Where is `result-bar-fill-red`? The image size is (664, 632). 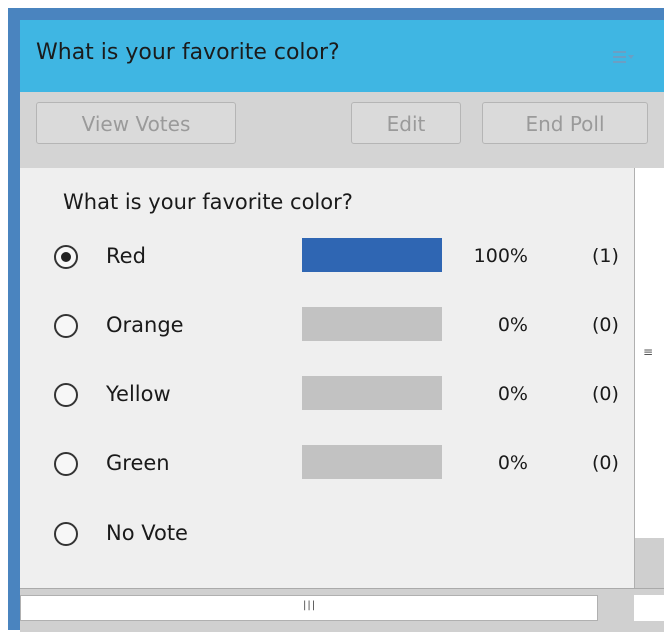 result-bar-fill-red is located at coordinates (372, 255).